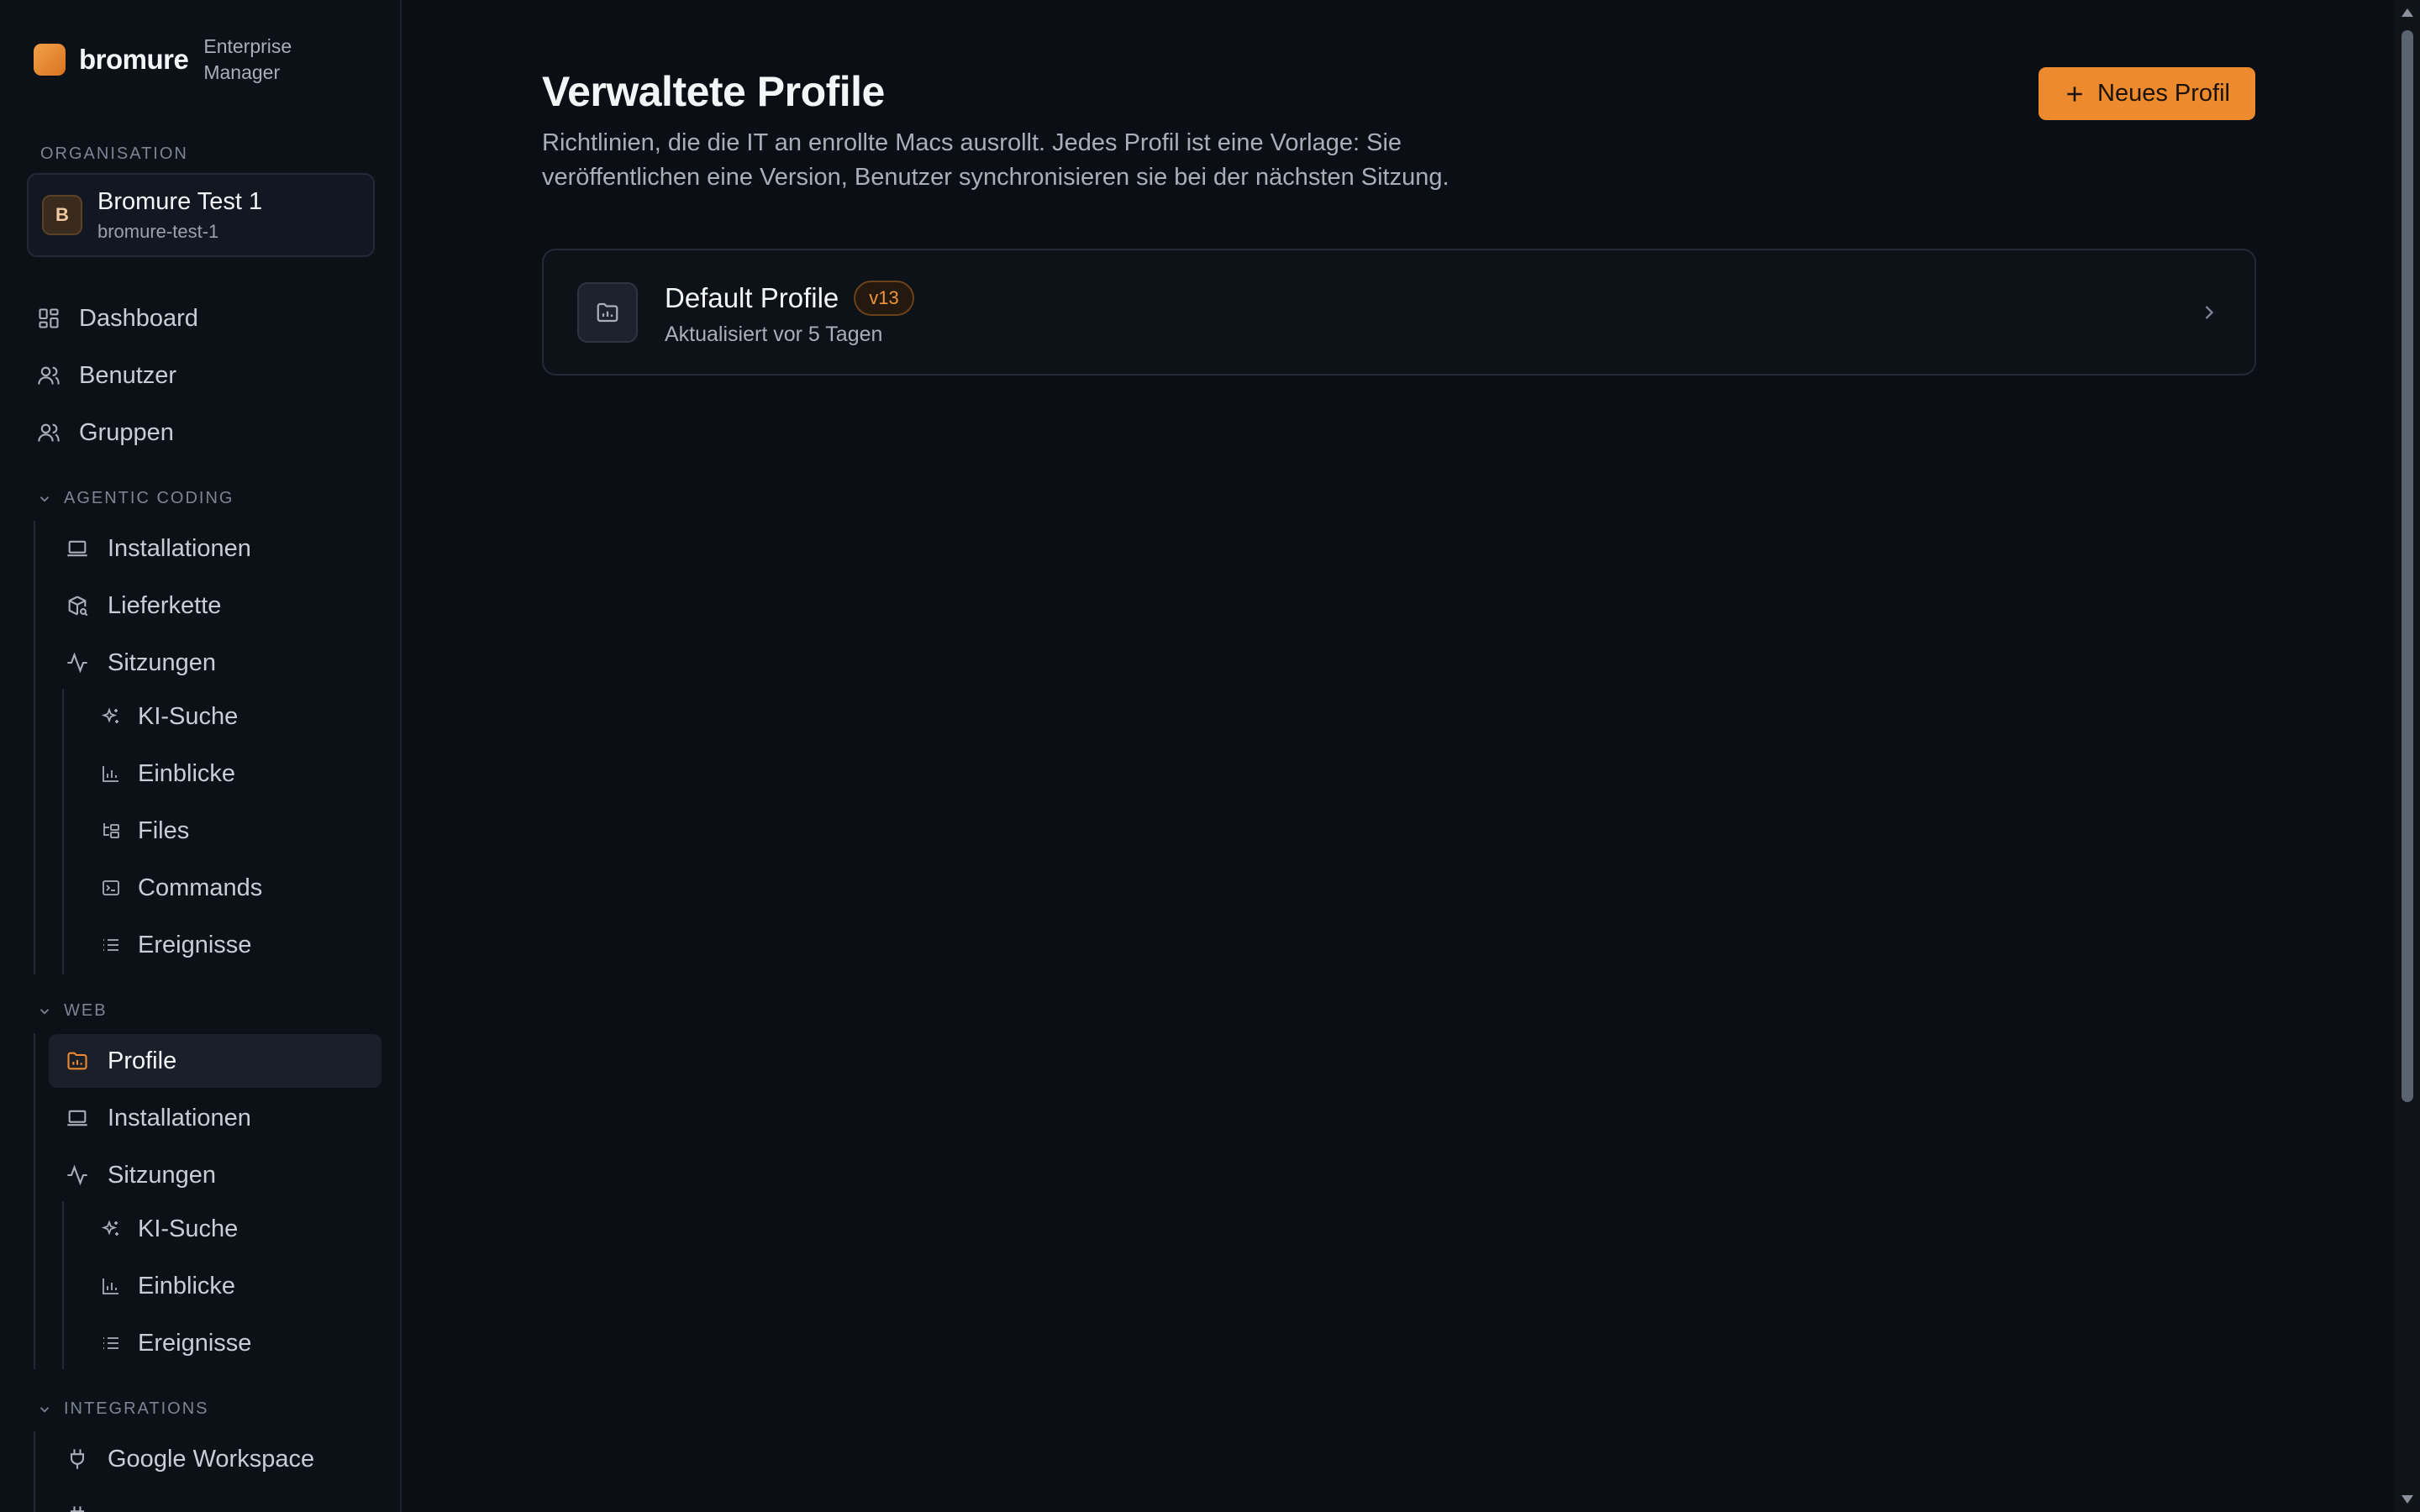 The width and height of the screenshot is (2420, 1512). I want to click on scrollbar, so click(2407, 756).